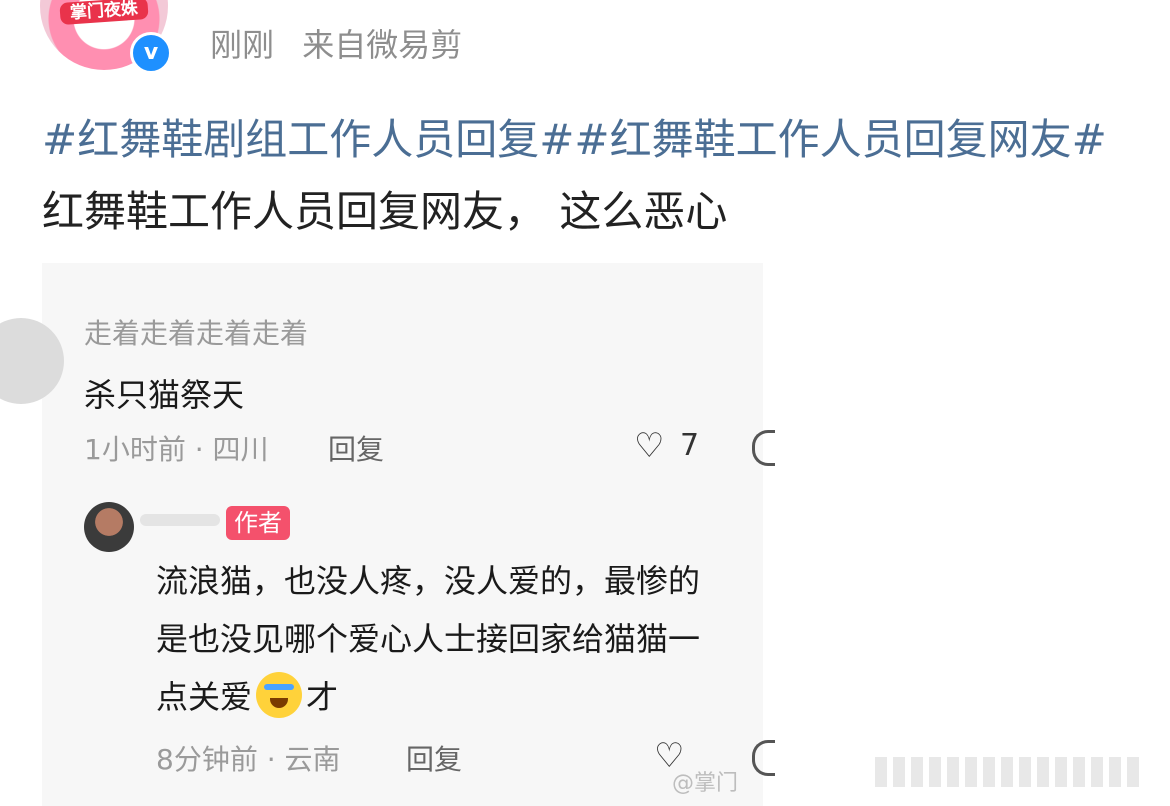 Image resolution: width=1170 pixels, height=806 pixels. I want to click on post-source: 来自微易剪, so click(382, 45).